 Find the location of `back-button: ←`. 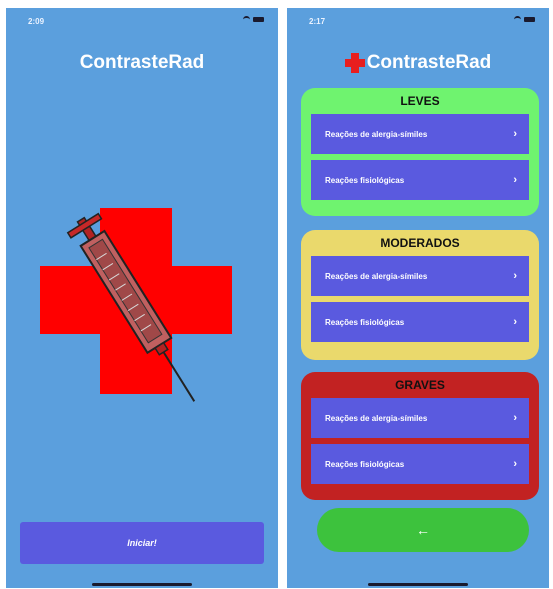

back-button: ← is located at coordinates (423, 530).